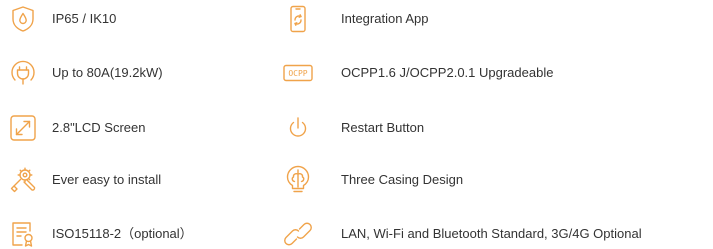 Image resolution: width=713 pixels, height=249 pixels. Describe the element at coordinates (298, 128) in the screenshot. I see `power-button-icon` at that location.